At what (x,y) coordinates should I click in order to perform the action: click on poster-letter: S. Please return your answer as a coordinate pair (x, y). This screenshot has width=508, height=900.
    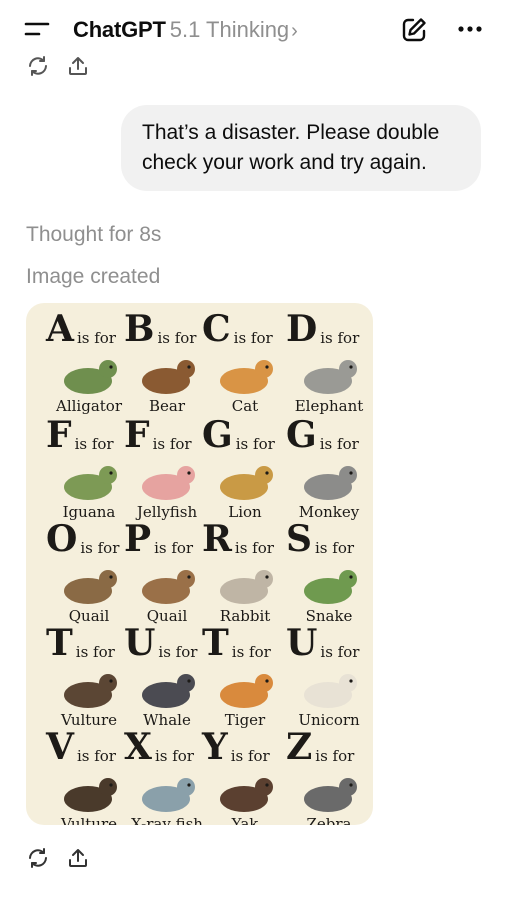
    Looking at the image, I should click on (299, 539).